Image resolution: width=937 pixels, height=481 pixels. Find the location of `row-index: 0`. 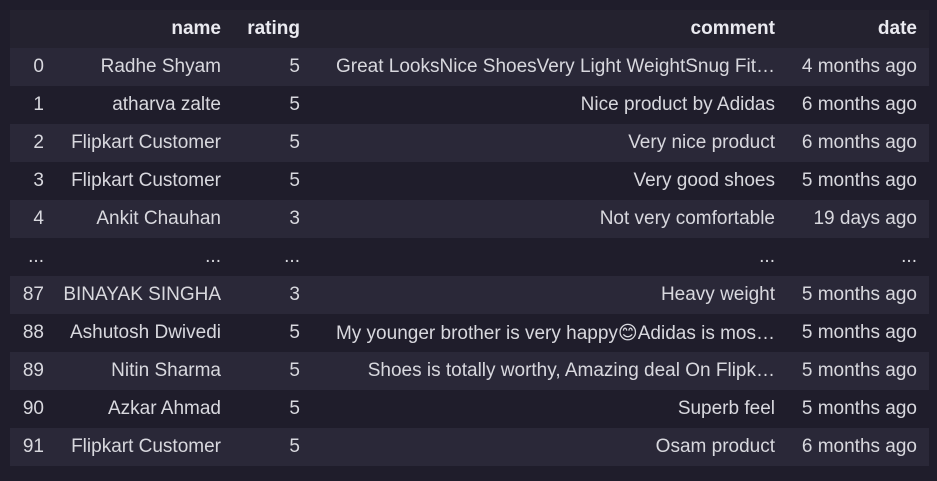

row-index: 0 is located at coordinates (38, 66).